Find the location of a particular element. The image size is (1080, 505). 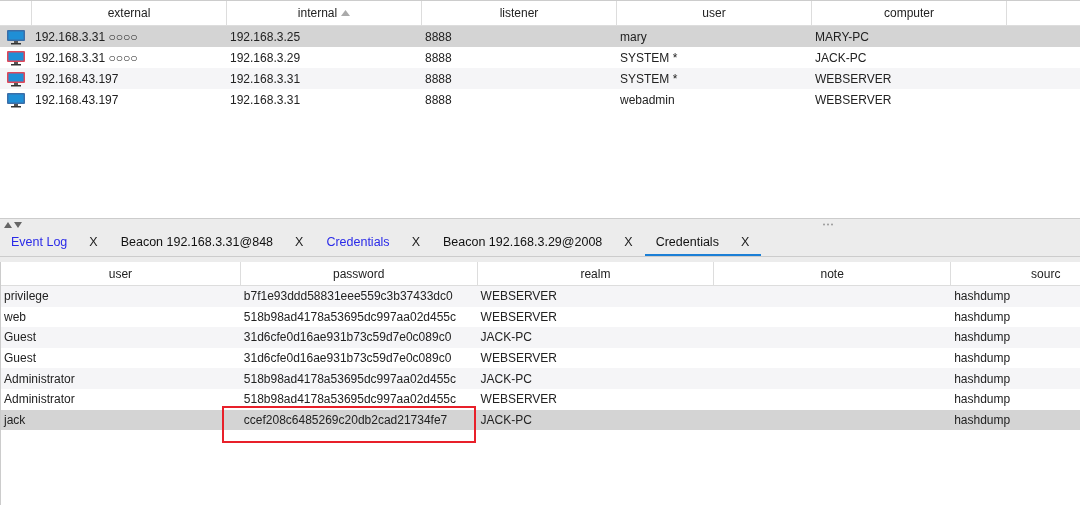

column-header: password is located at coordinates (359, 273).